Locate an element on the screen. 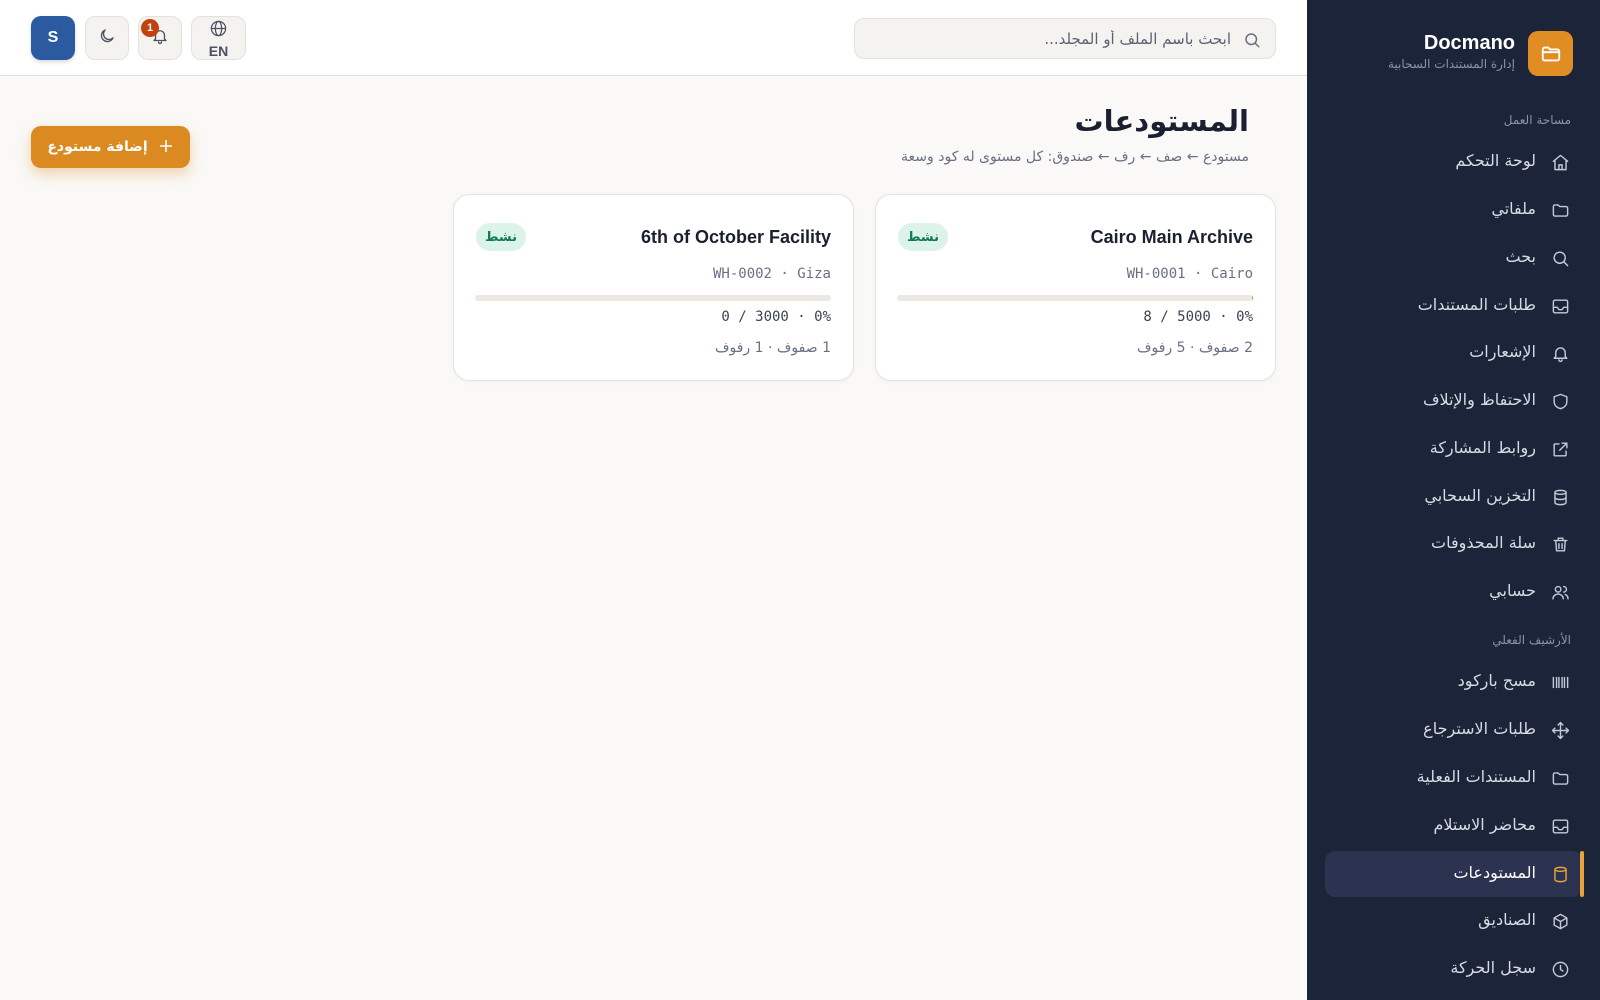 This screenshot has width=1600, height=1000. sidebar-item-warehouses: المستودعات is located at coordinates (1454, 874).